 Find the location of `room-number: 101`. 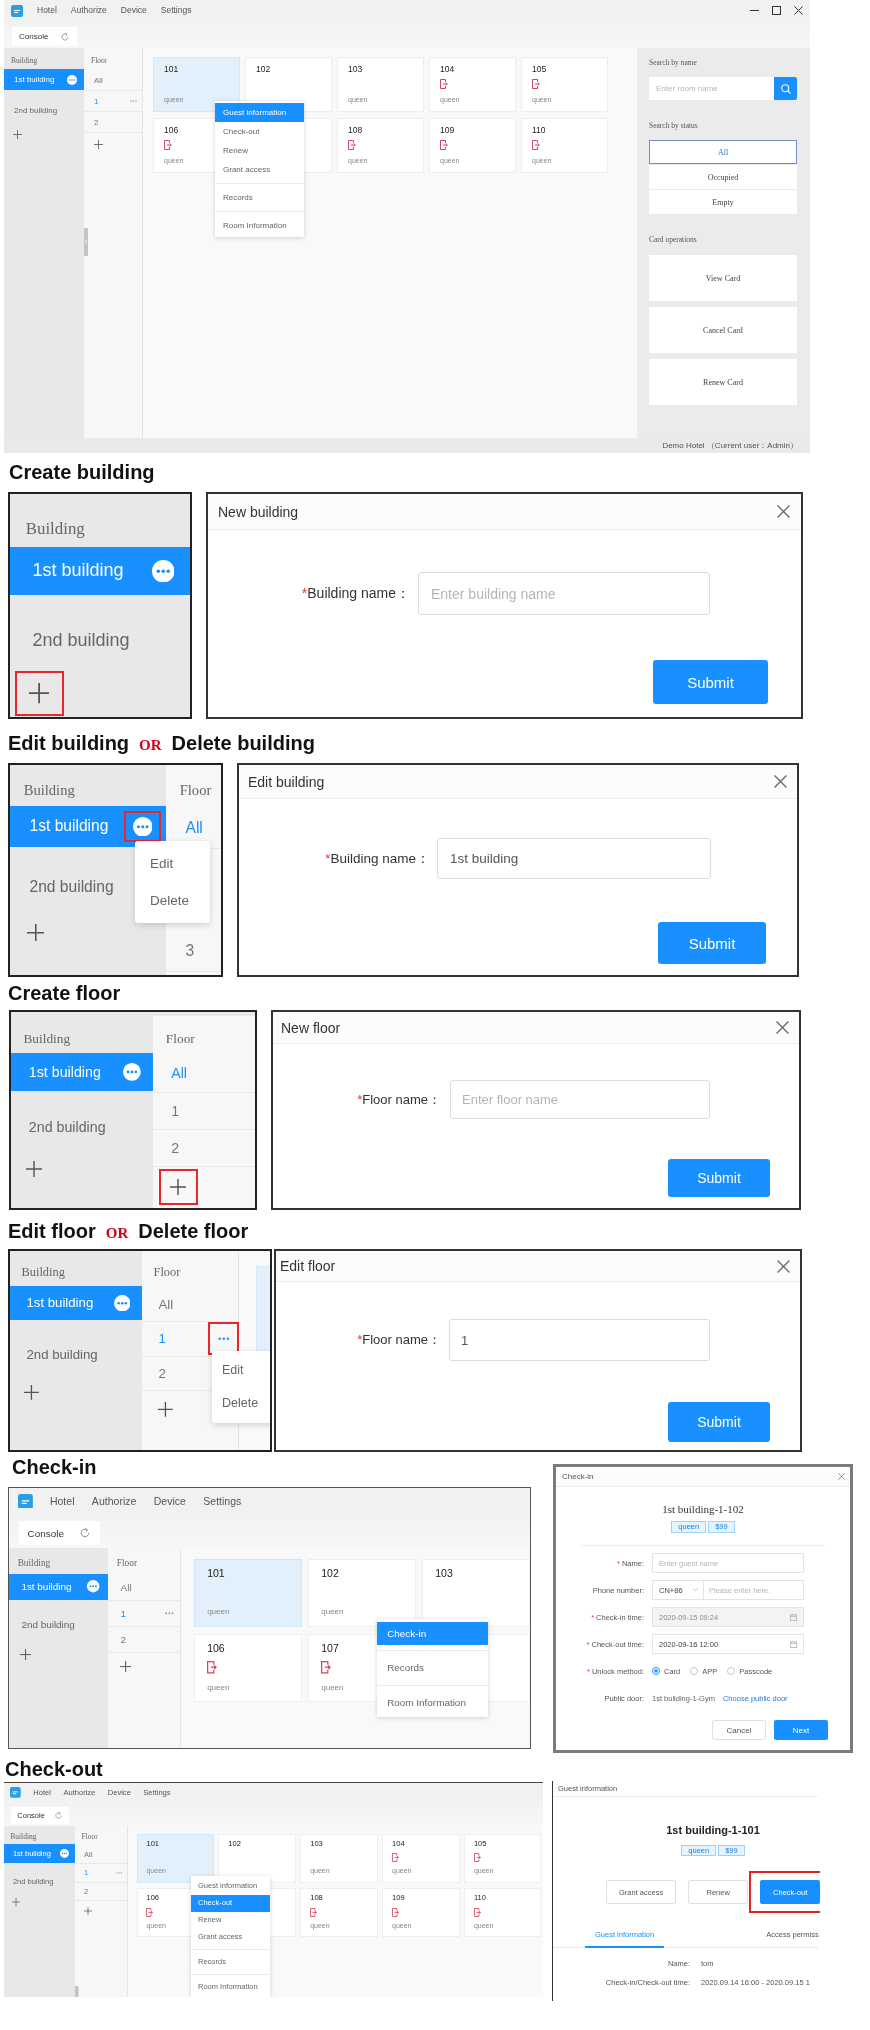

room-number: 101 is located at coordinates (171, 69).